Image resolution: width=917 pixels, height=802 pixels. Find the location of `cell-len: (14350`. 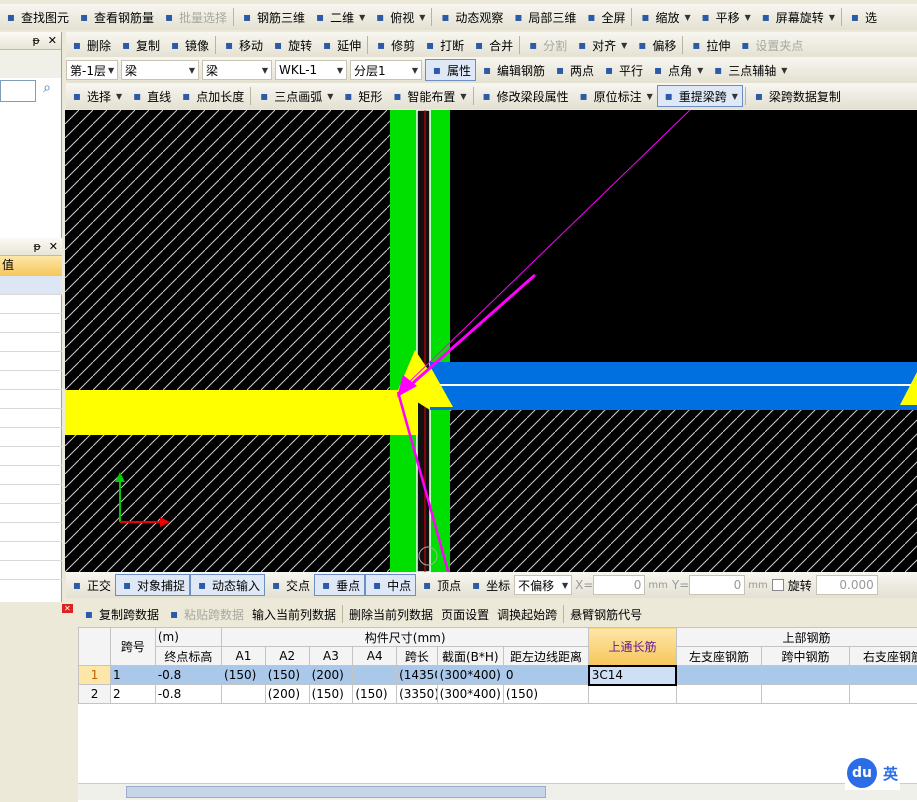

cell-len: (14350 is located at coordinates (417, 675).